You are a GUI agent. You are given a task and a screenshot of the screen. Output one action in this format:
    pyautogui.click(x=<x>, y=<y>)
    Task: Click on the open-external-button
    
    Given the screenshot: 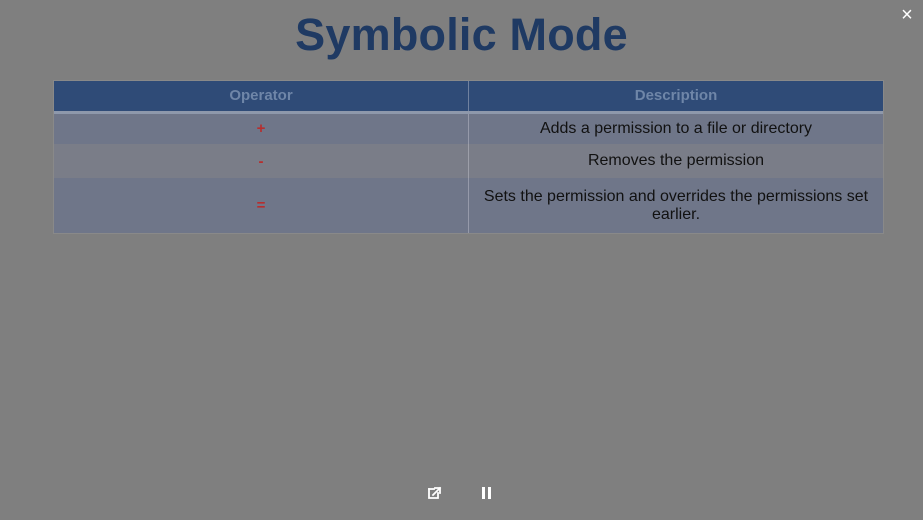 What is the action you would take?
    pyautogui.click(x=434, y=493)
    